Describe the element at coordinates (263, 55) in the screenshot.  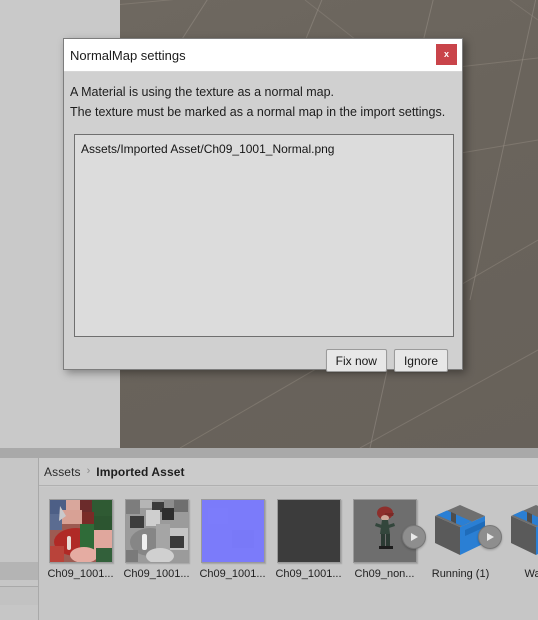
I see `dialog-titlebar: NormalMap settings x` at that location.